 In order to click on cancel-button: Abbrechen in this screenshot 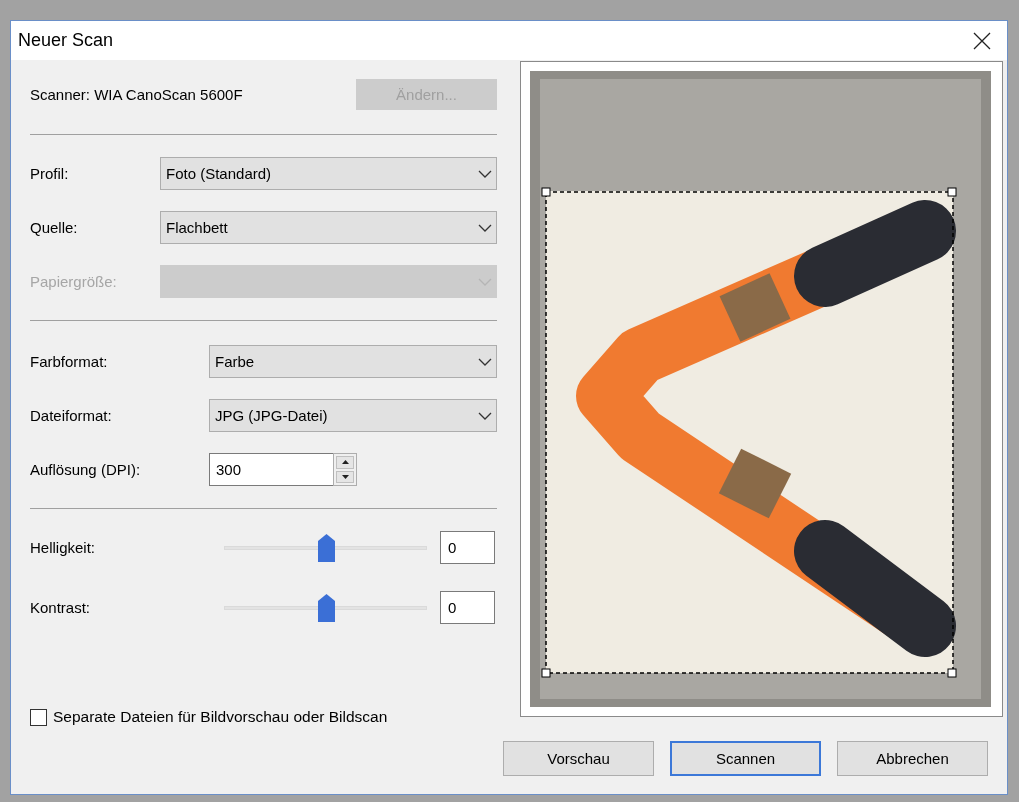, I will do `click(912, 758)`.